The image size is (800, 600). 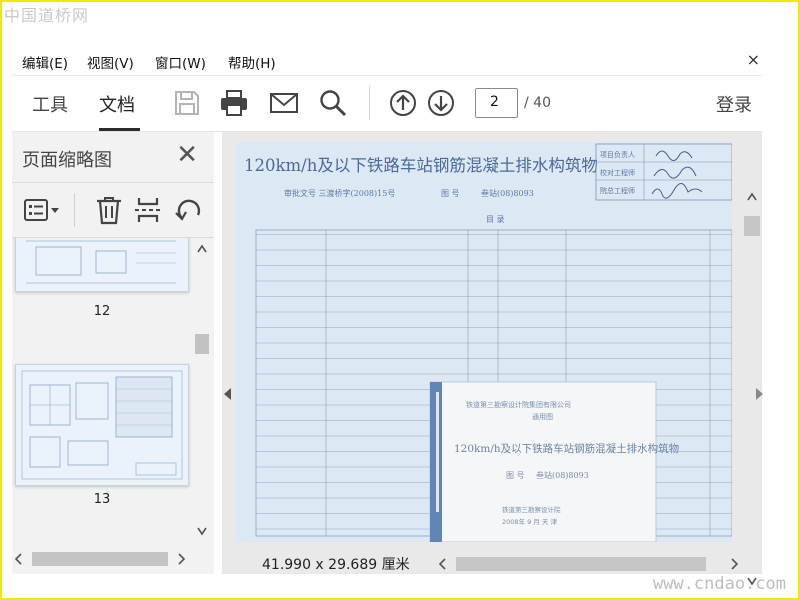 I want to click on thumbnail-options-icon, so click(x=42, y=210).